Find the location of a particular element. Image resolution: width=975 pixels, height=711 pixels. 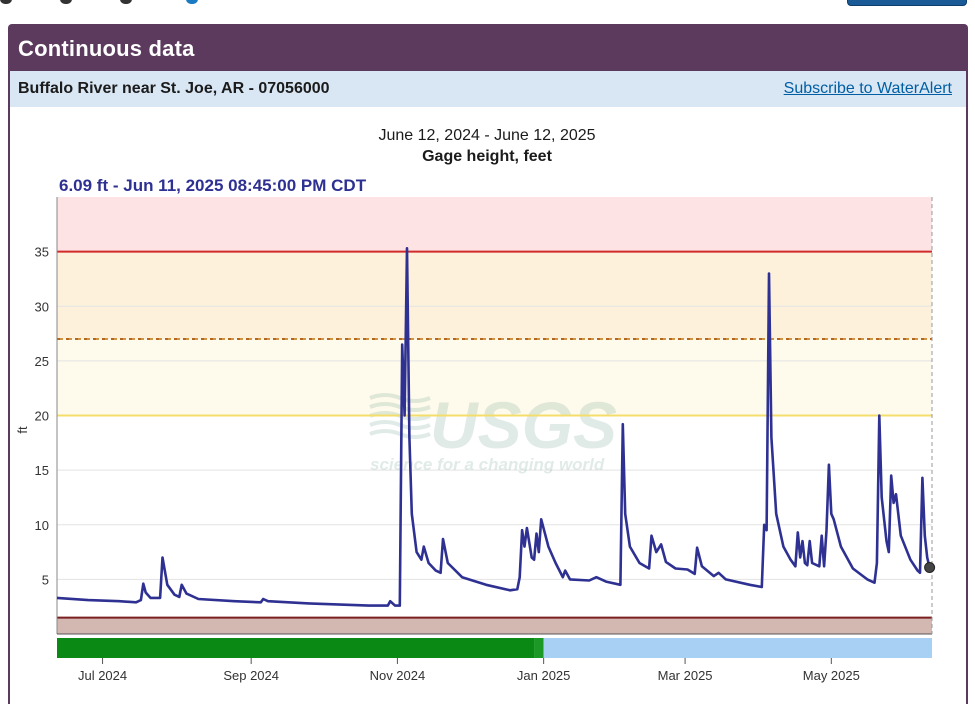

y-tick-label: 10 is located at coordinates (42, 525).